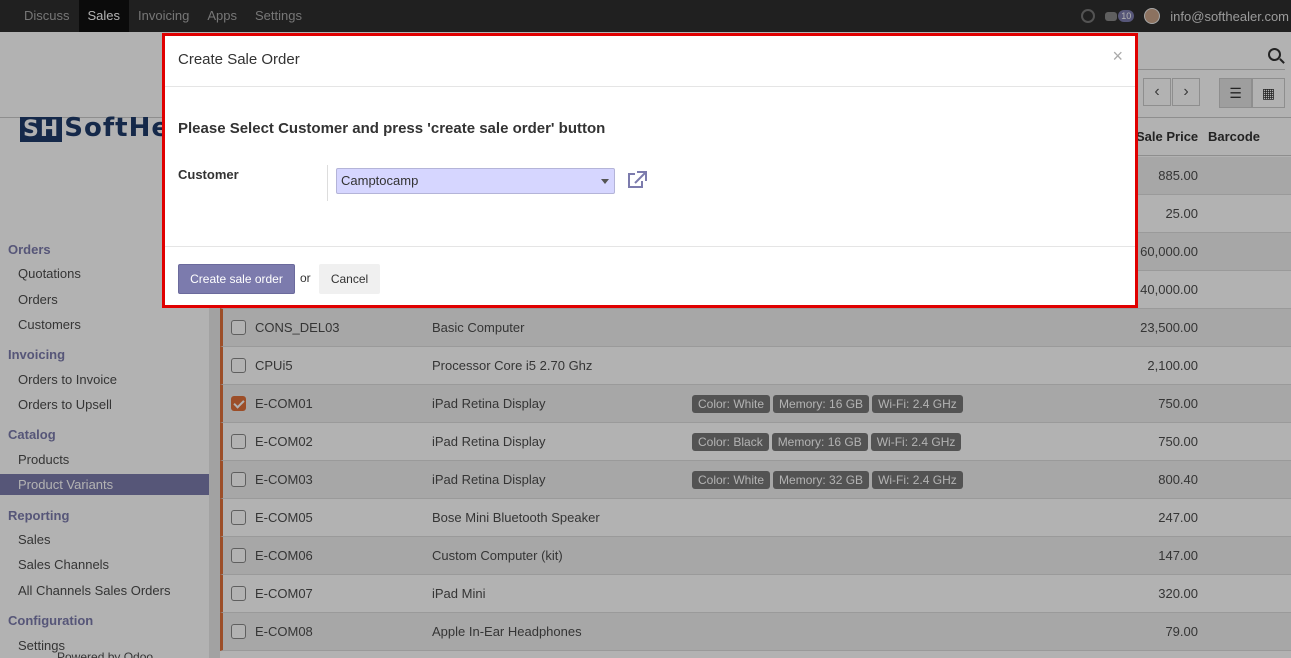 This screenshot has height=658, width=1291. I want to click on dialog-title: Create Sale Order, so click(239, 59).